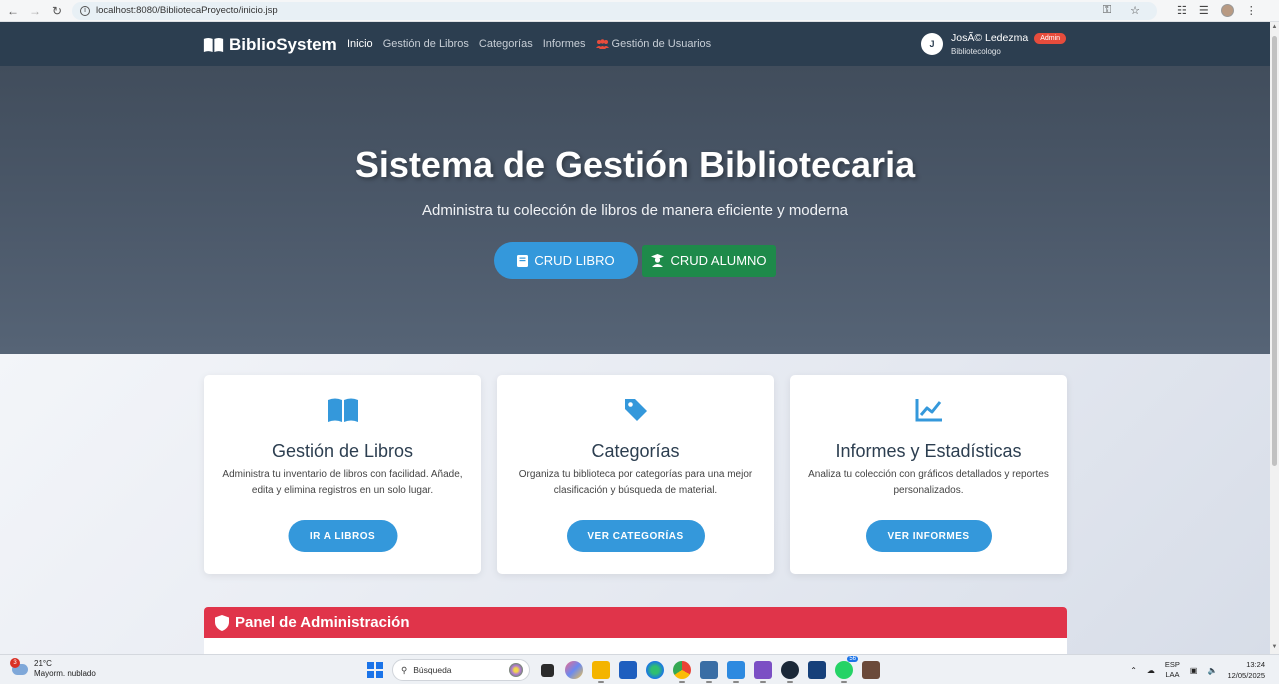 The height and width of the screenshot is (684, 1279). Describe the element at coordinates (1274, 648) in the screenshot. I see `scroll-down-icon: ▼` at that location.